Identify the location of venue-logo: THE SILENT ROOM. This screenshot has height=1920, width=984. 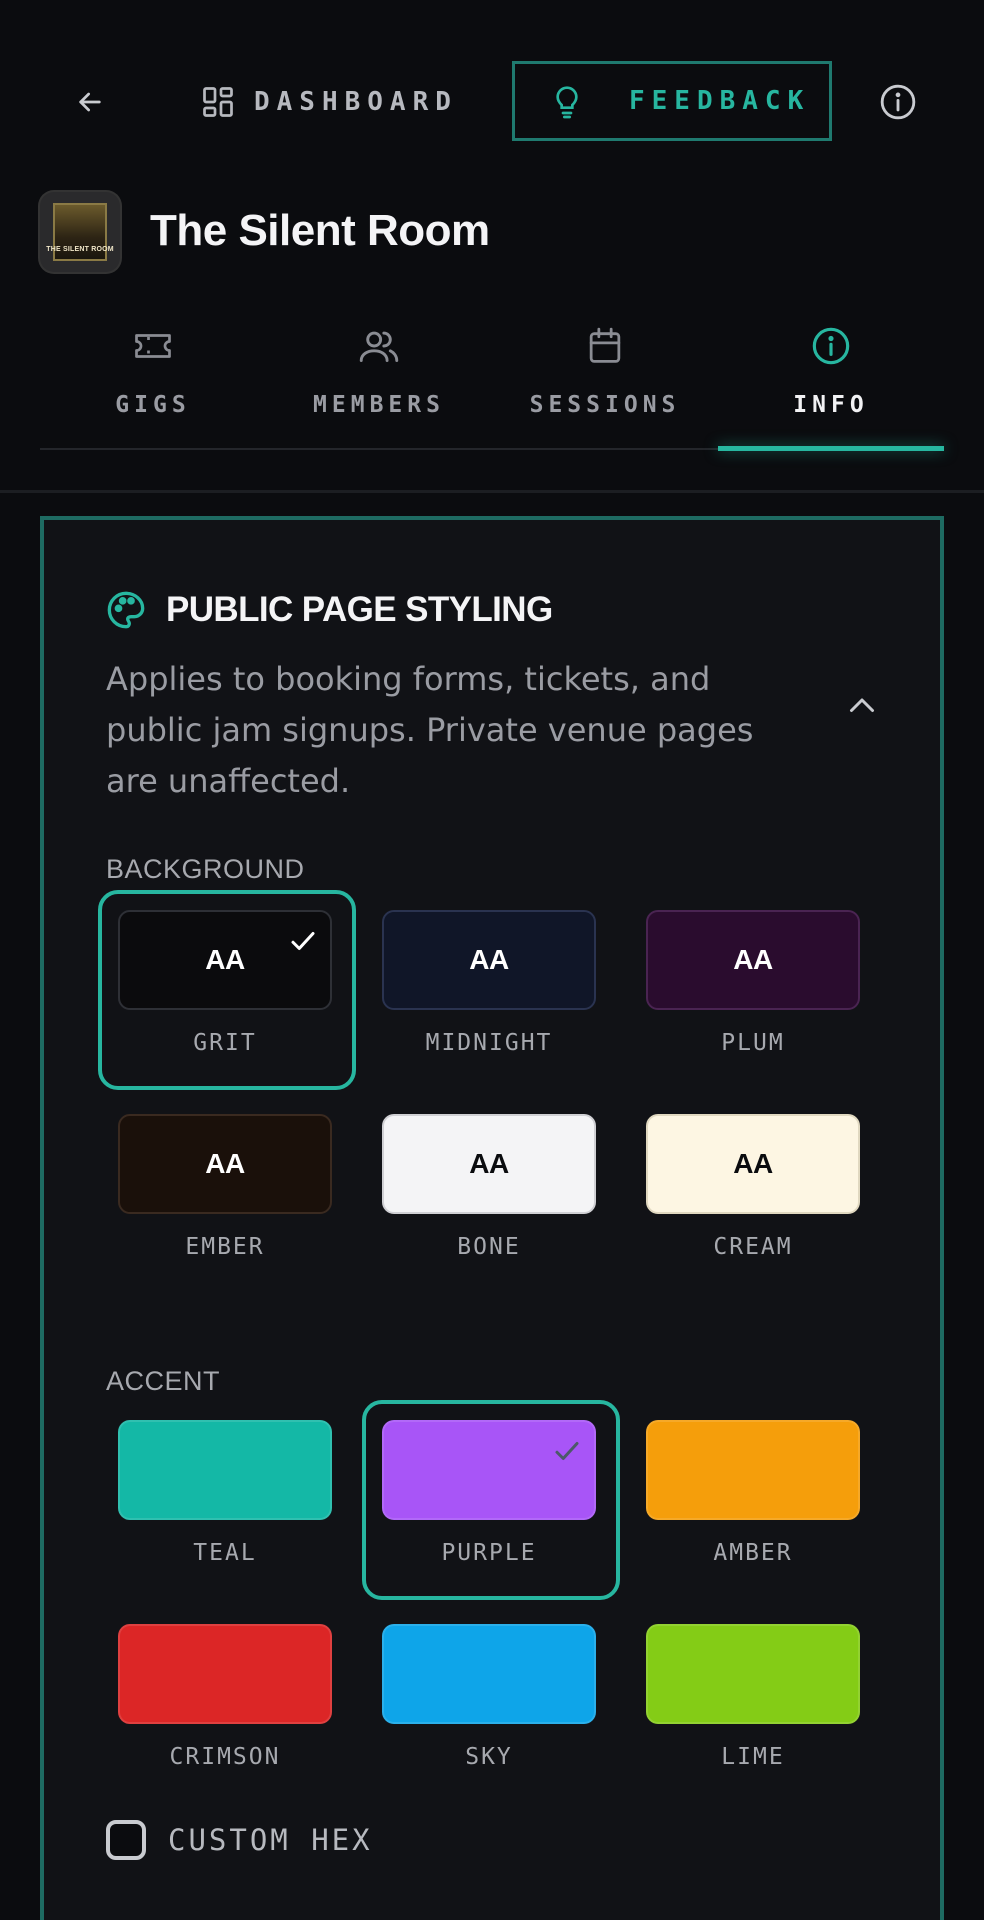
(80, 232).